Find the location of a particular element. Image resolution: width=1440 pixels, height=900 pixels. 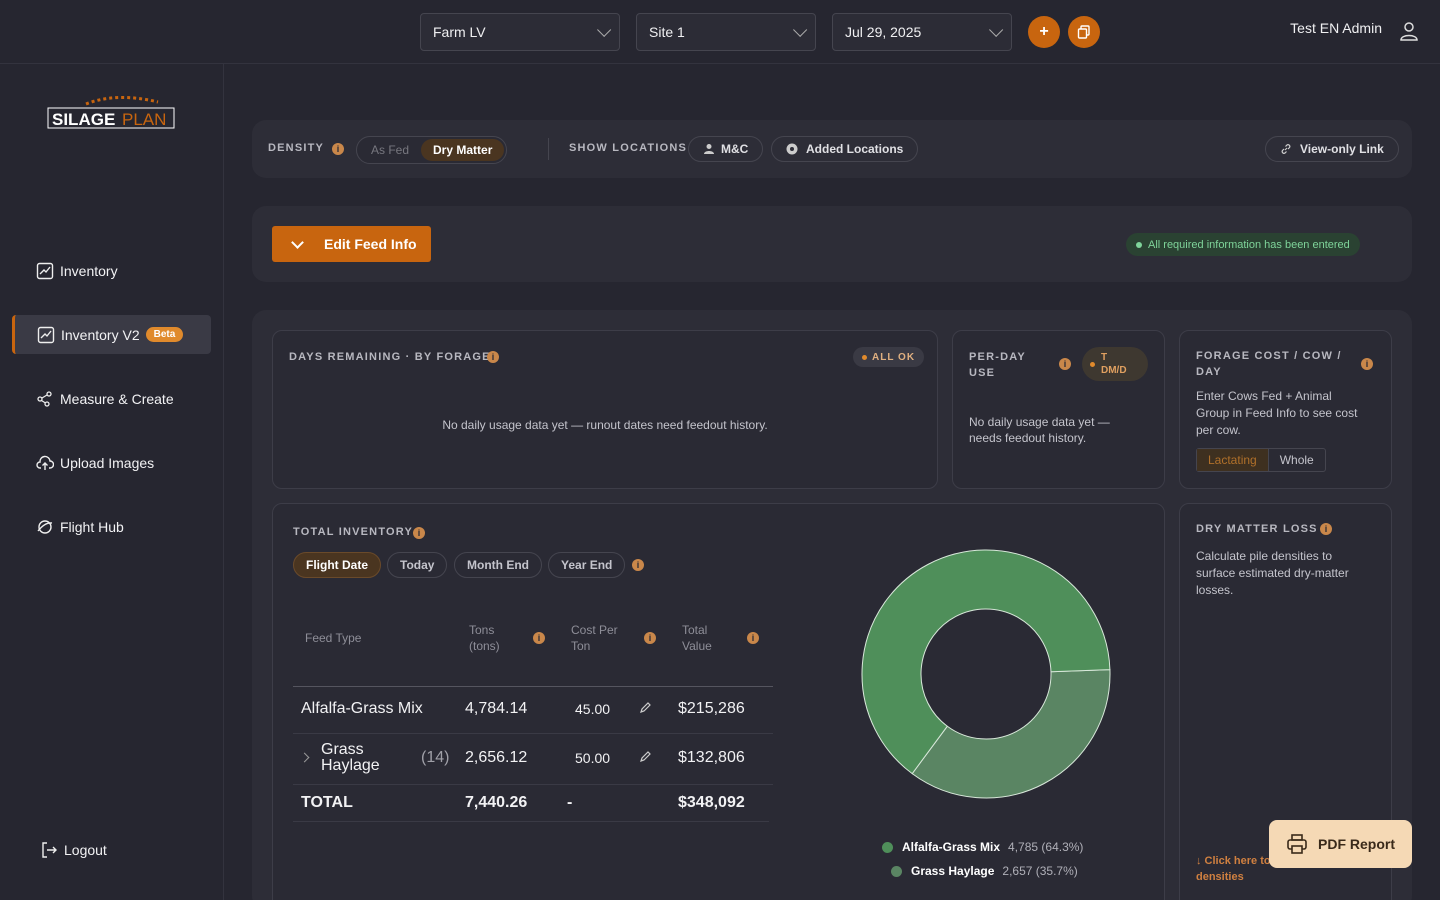

total-label: TOTAL is located at coordinates (327, 802).